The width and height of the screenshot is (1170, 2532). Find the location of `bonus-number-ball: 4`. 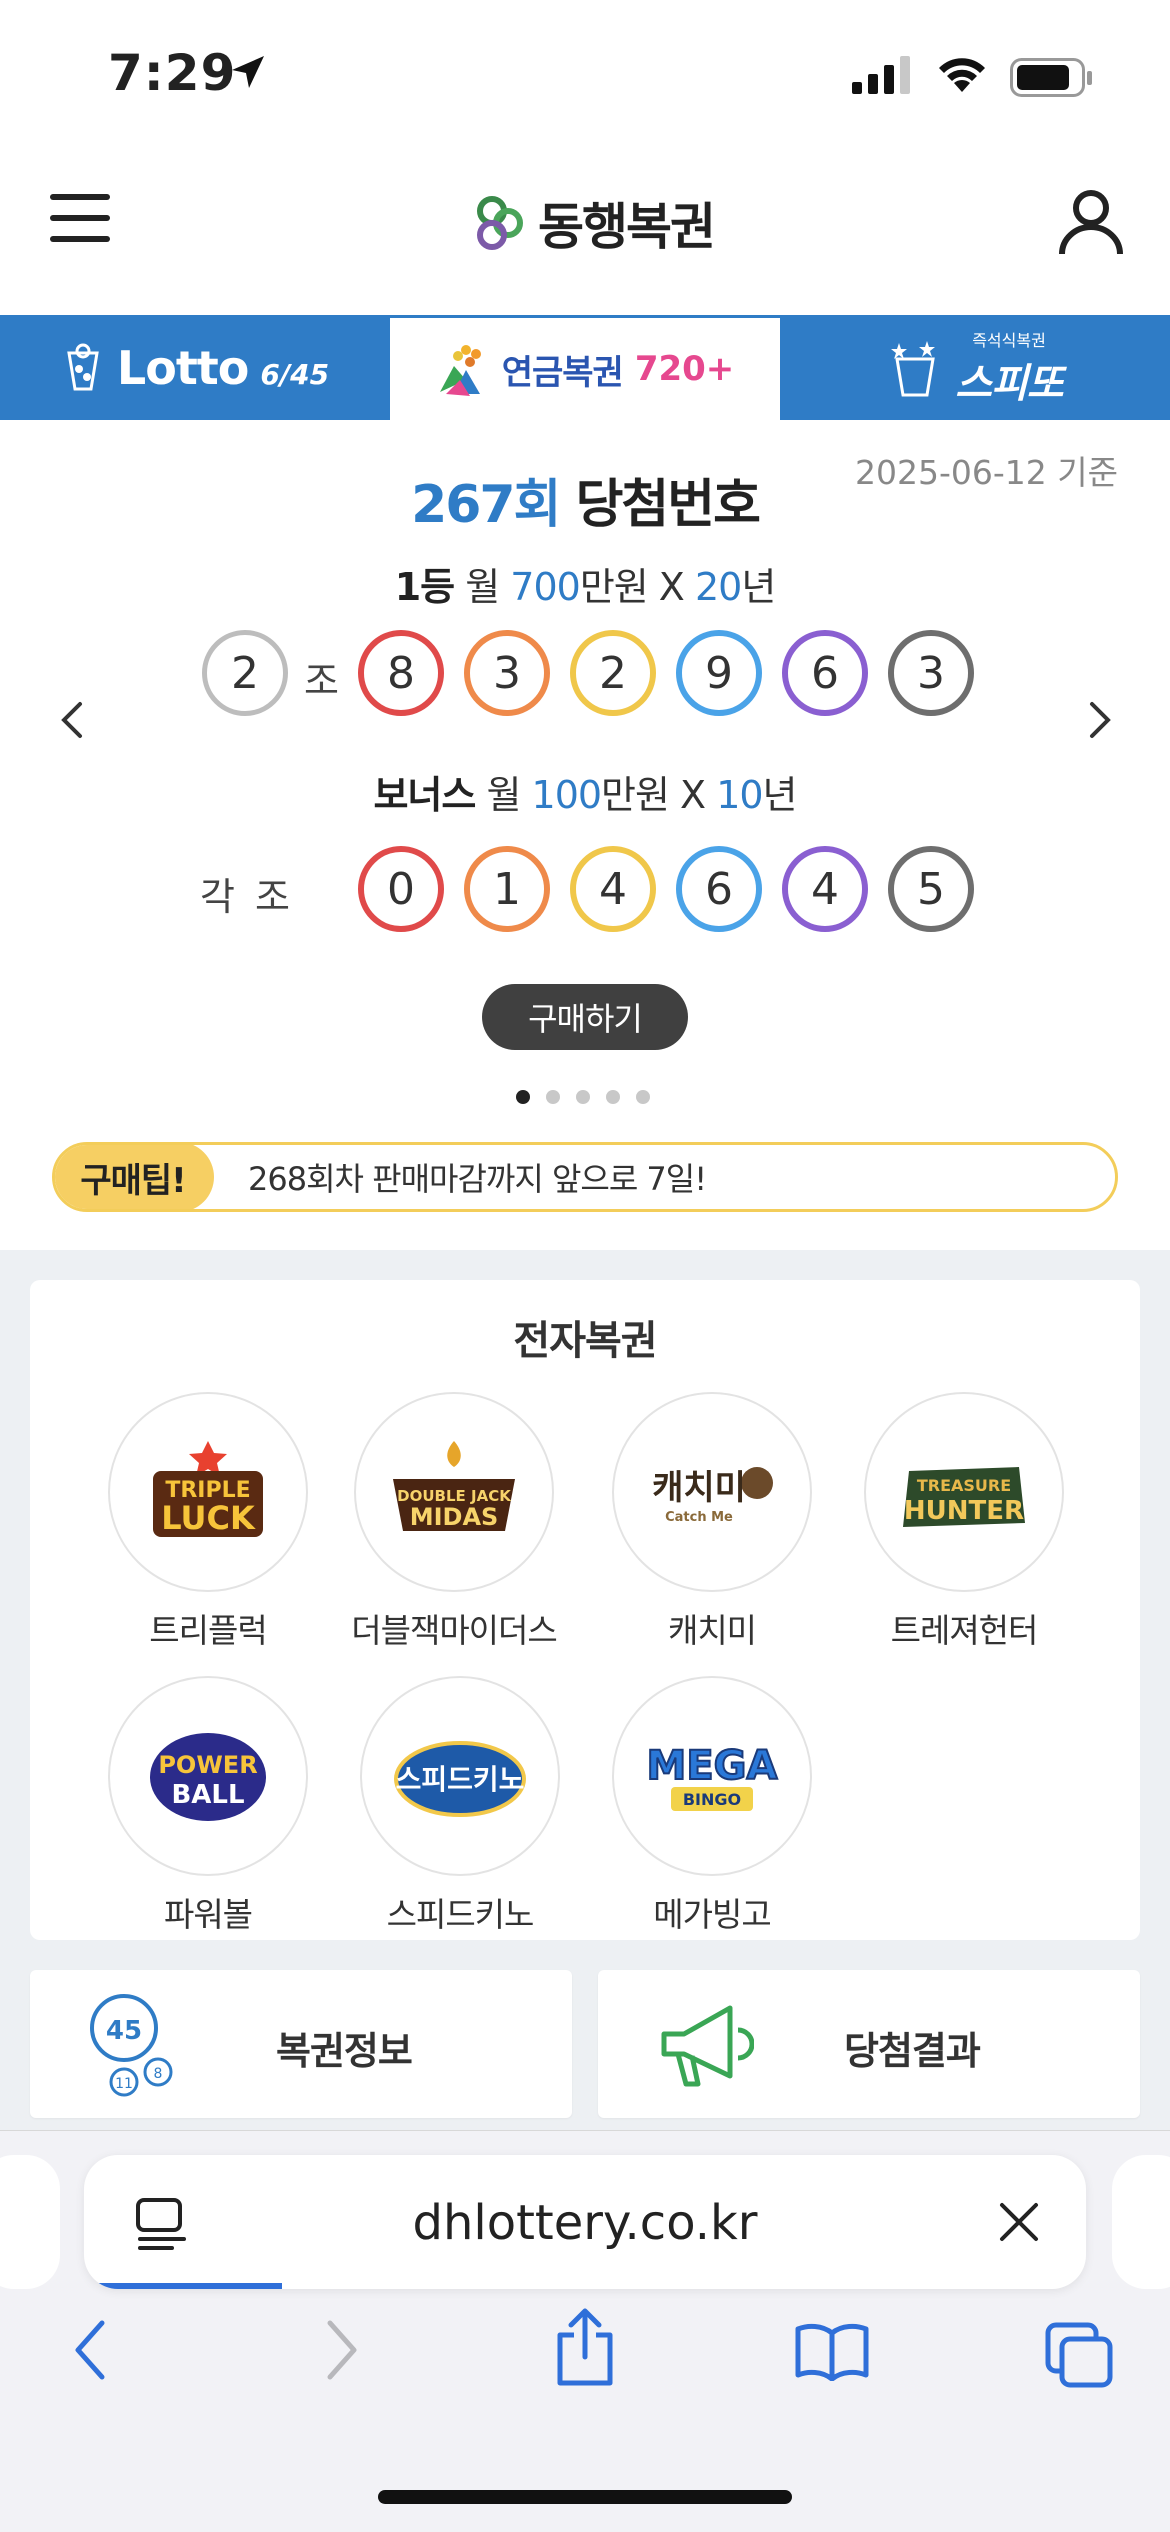

bonus-number-ball: 4 is located at coordinates (613, 889).